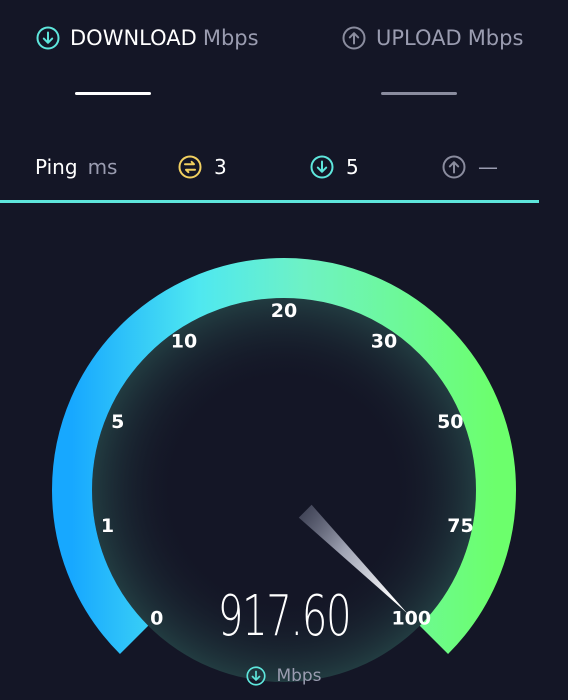  Describe the element at coordinates (470, 167) in the screenshot. I see `ping-upload: —` at that location.